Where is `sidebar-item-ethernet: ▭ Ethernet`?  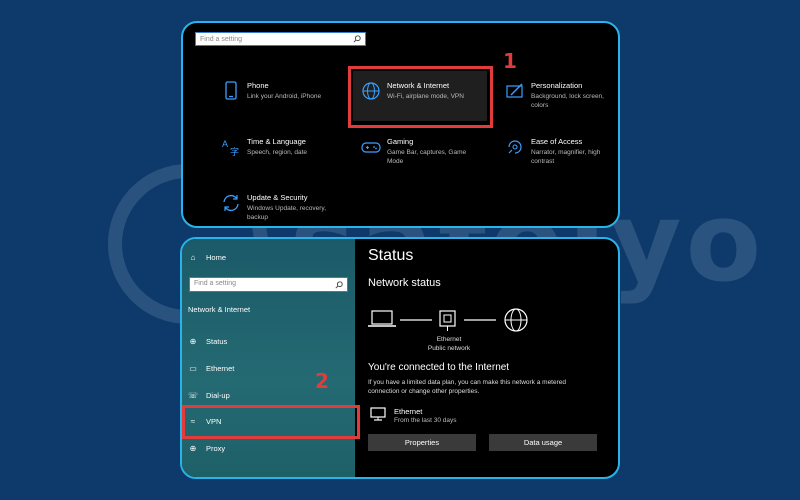 sidebar-item-ethernet: ▭ Ethernet is located at coordinates (211, 368).